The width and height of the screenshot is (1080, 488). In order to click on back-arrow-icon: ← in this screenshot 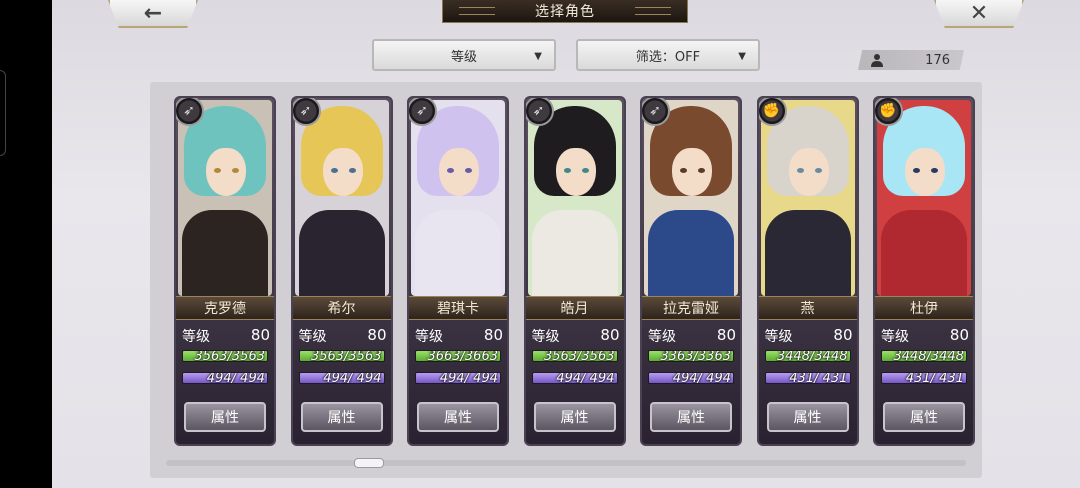, I will do `click(153, 13)`.